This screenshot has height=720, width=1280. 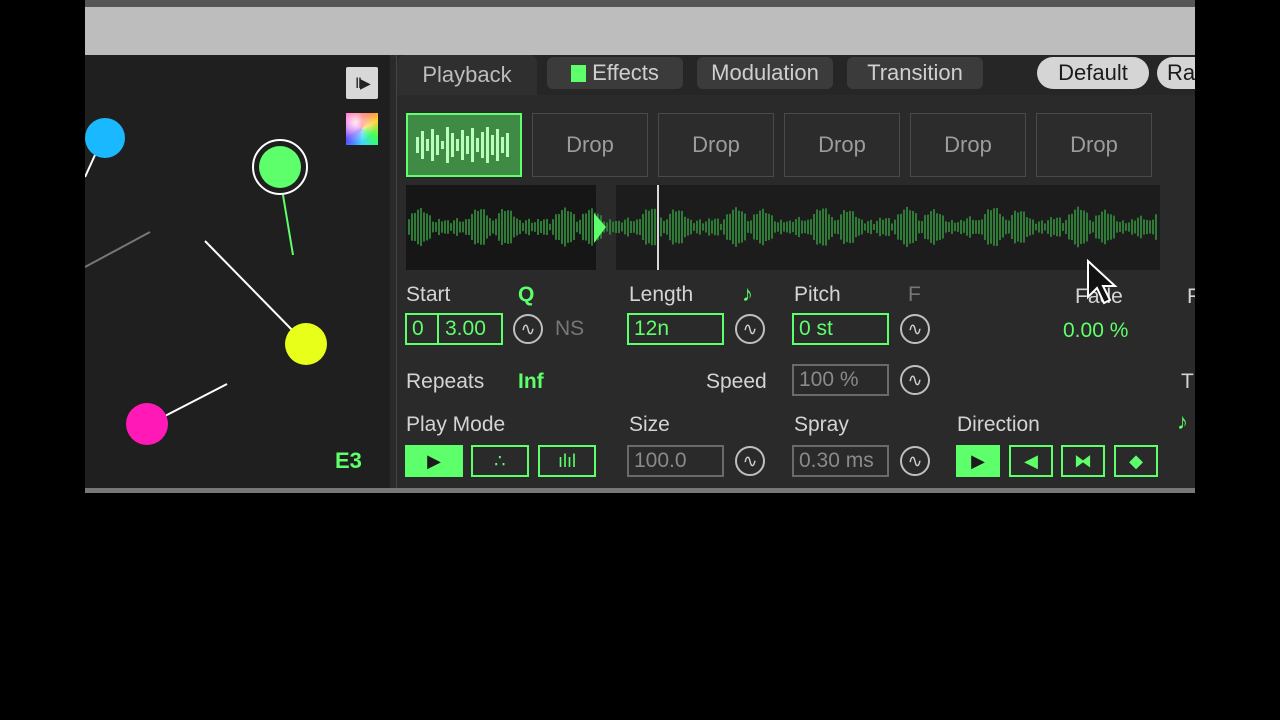 What do you see at coordinates (750, 329) in the screenshot?
I see `length-lfo-icon: ∿` at bounding box center [750, 329].